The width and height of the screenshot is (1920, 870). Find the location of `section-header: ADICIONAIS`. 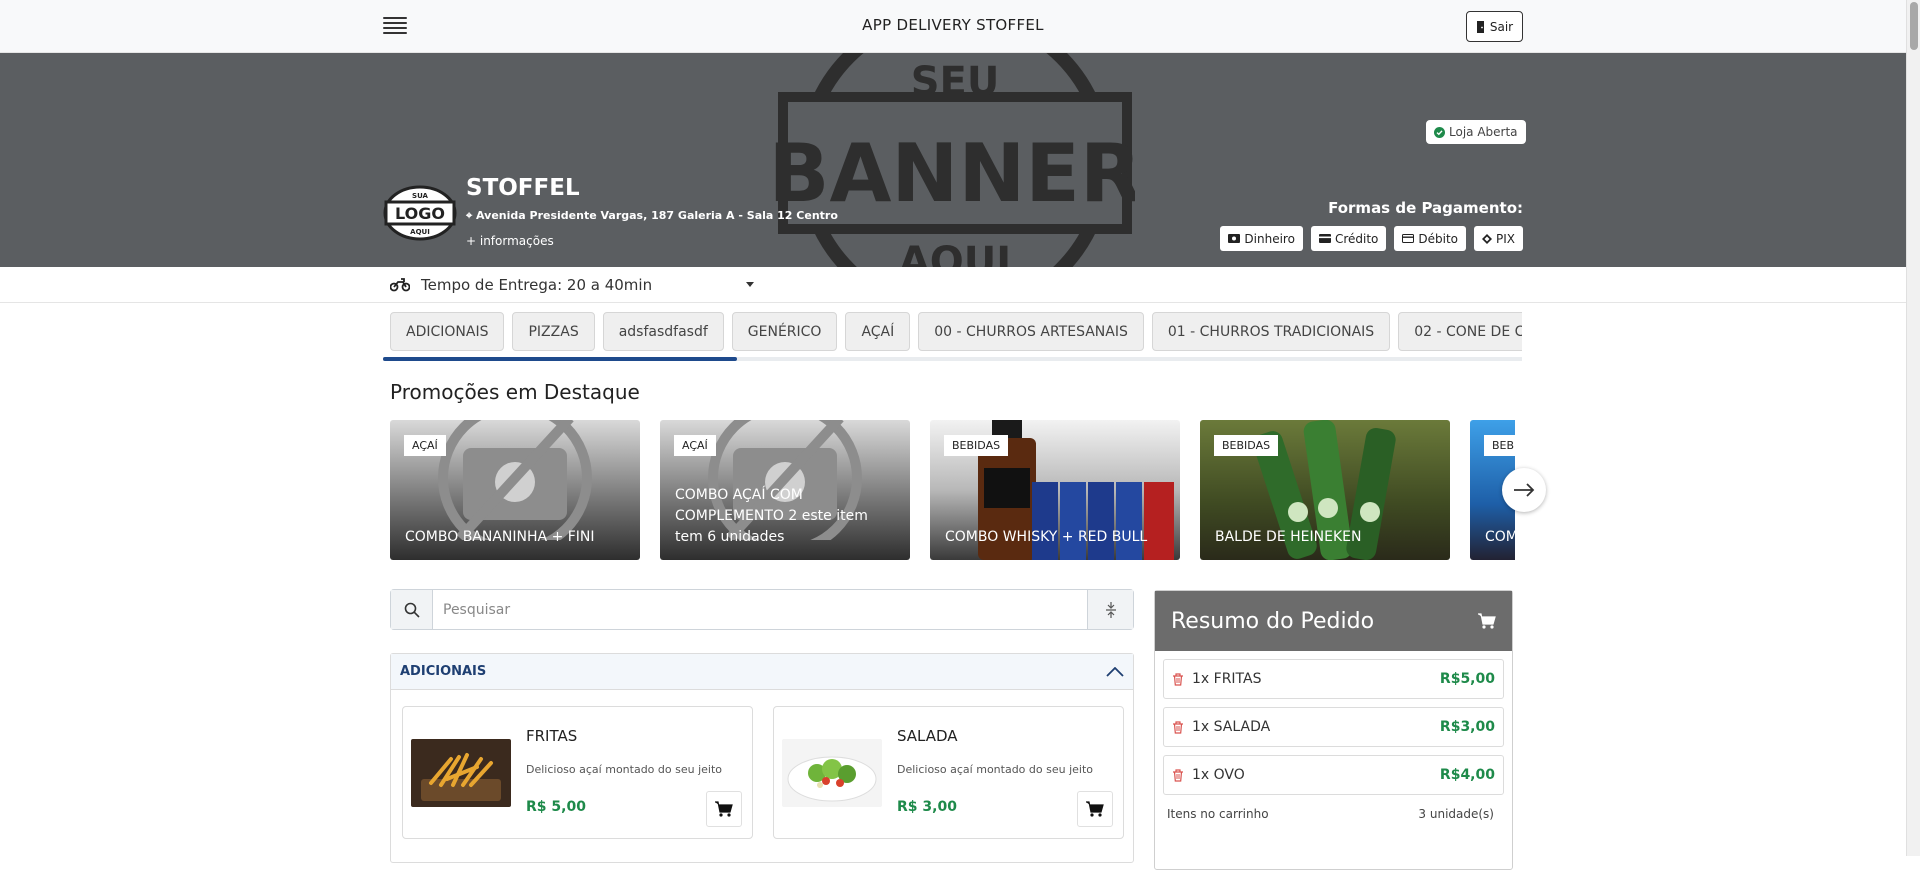

section-header: ADICIONAIS is located at coordinates (762, 672).